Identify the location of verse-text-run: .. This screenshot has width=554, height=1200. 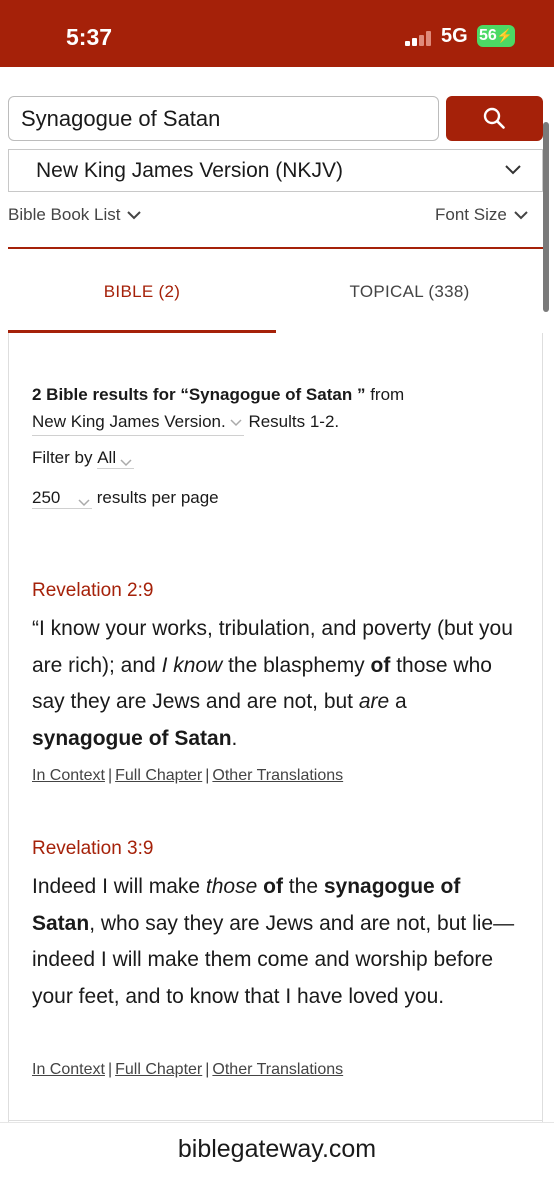
(234, 738).